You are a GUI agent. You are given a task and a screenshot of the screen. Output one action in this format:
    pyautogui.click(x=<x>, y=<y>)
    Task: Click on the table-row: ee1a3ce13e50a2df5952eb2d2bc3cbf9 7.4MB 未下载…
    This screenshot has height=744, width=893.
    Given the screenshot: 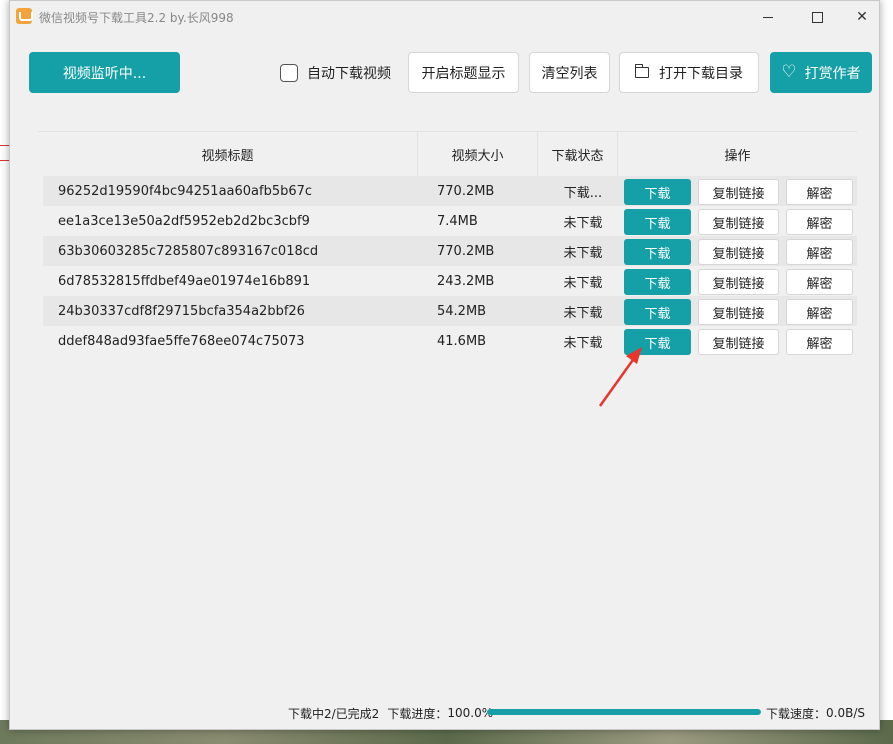 What is the action you would take?
    pyautogui.click(x=450, y=221)
    